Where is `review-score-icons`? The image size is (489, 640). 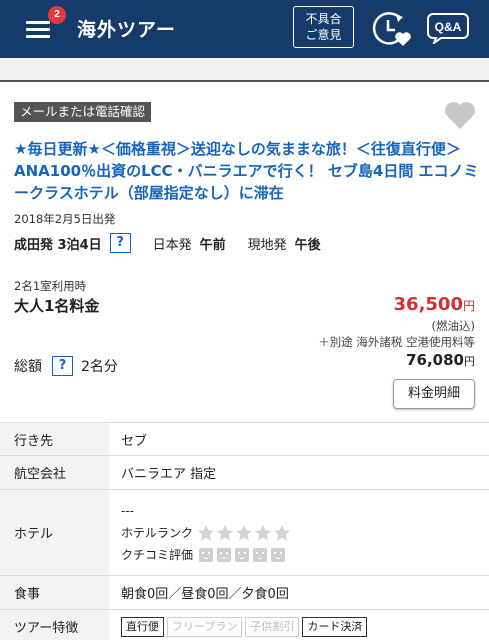 review-score-icons is located at coordinates (244, 554).